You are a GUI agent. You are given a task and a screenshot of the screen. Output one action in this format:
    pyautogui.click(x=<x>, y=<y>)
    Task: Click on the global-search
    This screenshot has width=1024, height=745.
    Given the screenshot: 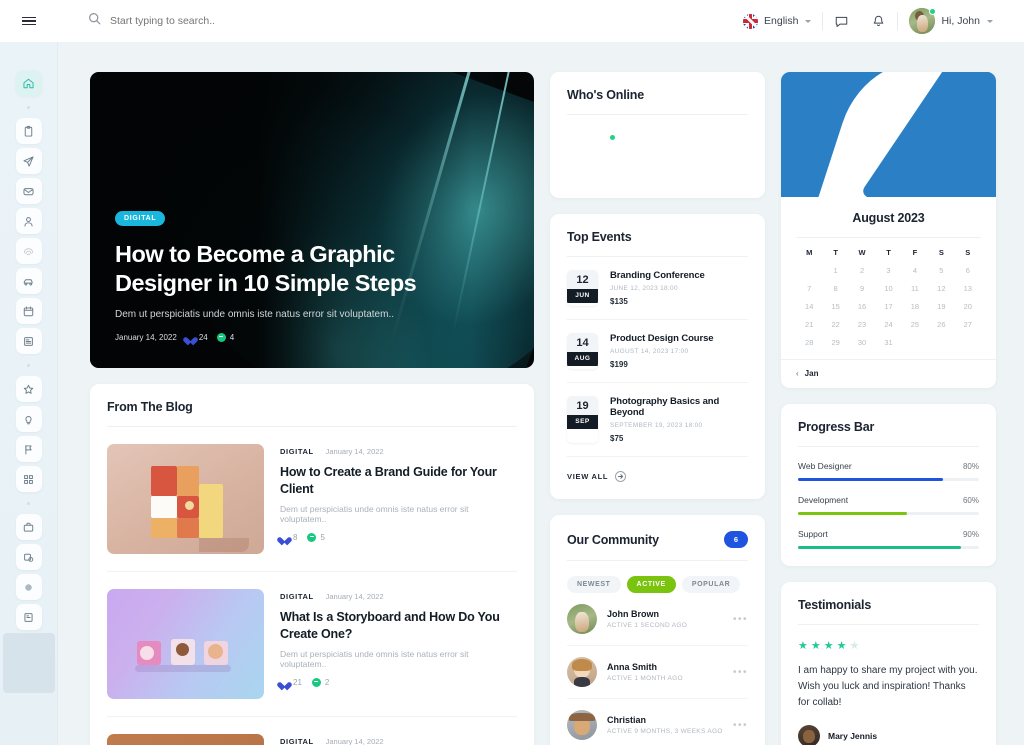 What is the action you would take?
    pyautogui.click(x=410, y=21)
    